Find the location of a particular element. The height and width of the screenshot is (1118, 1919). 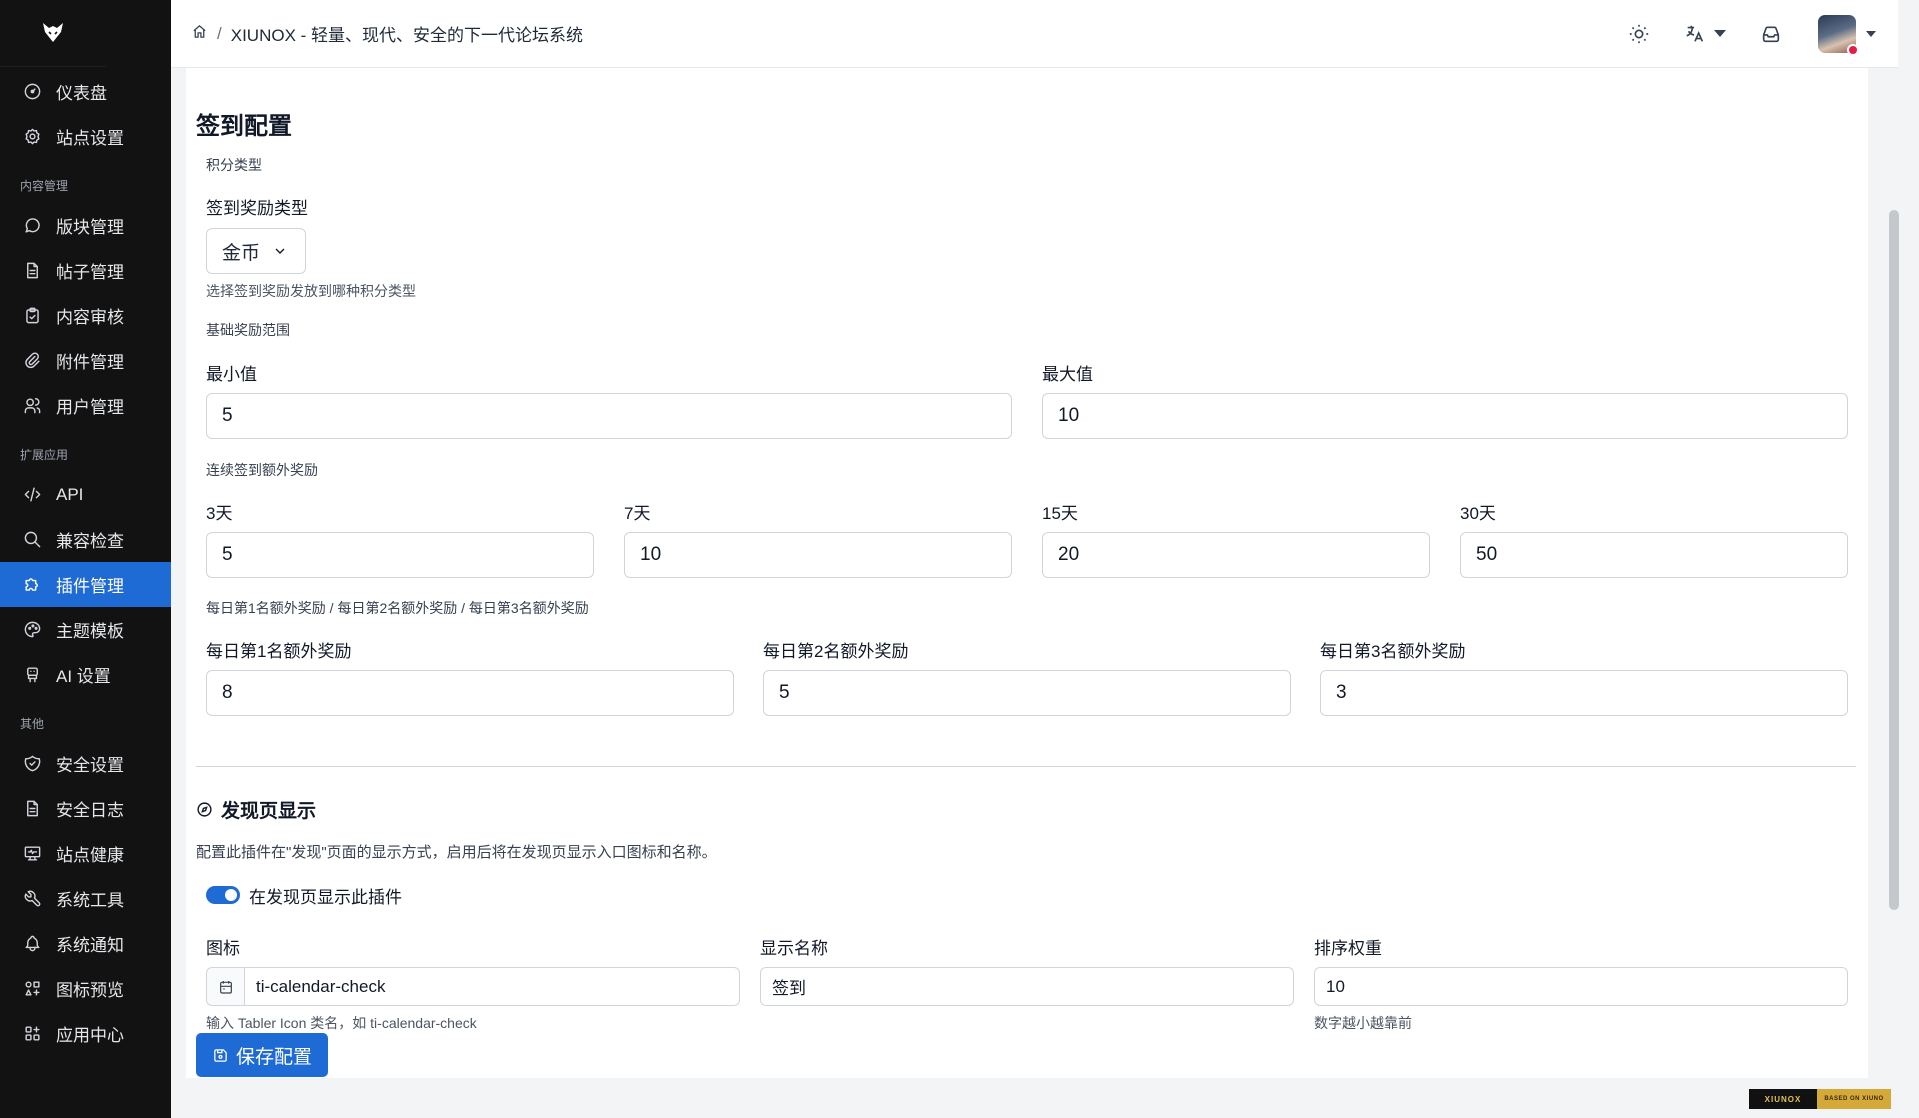

sidebar-item-label: 站点健康 is located at coordinates (90, 855).